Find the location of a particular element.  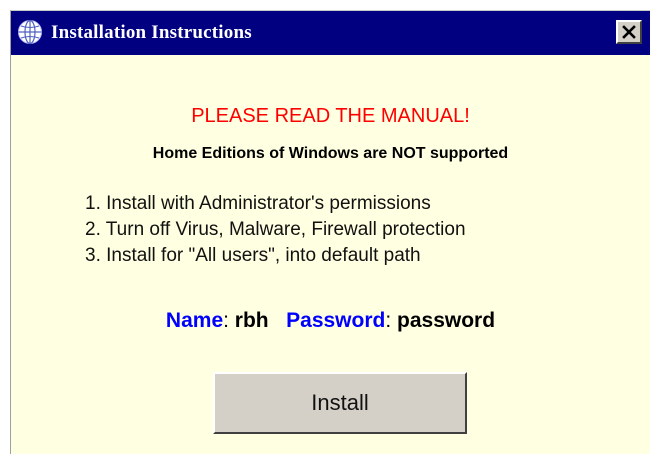

install-button: Install is located at coordinates (340, 403).